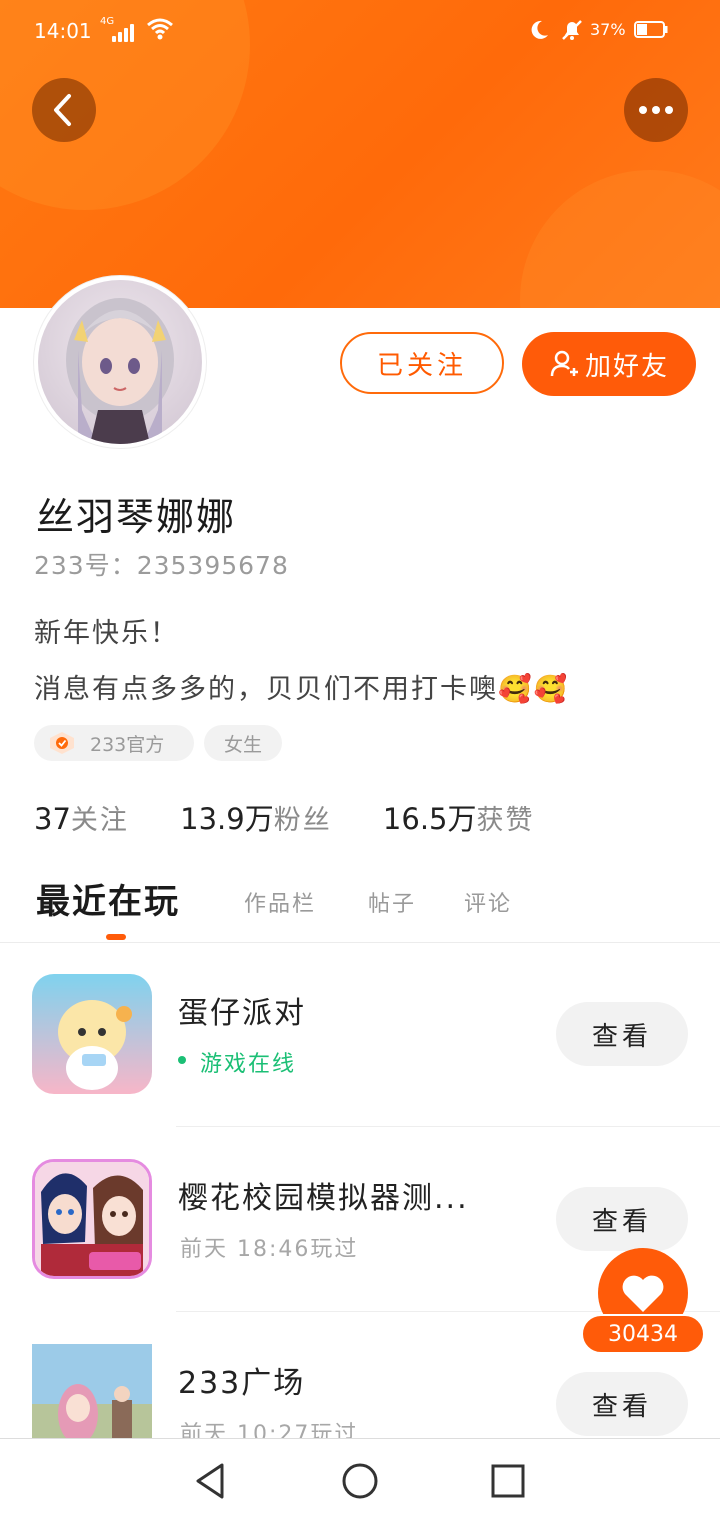  Describe the element at coordinates (508, 1481) in the screenshot. I see `nav-recents-icon` at that location.